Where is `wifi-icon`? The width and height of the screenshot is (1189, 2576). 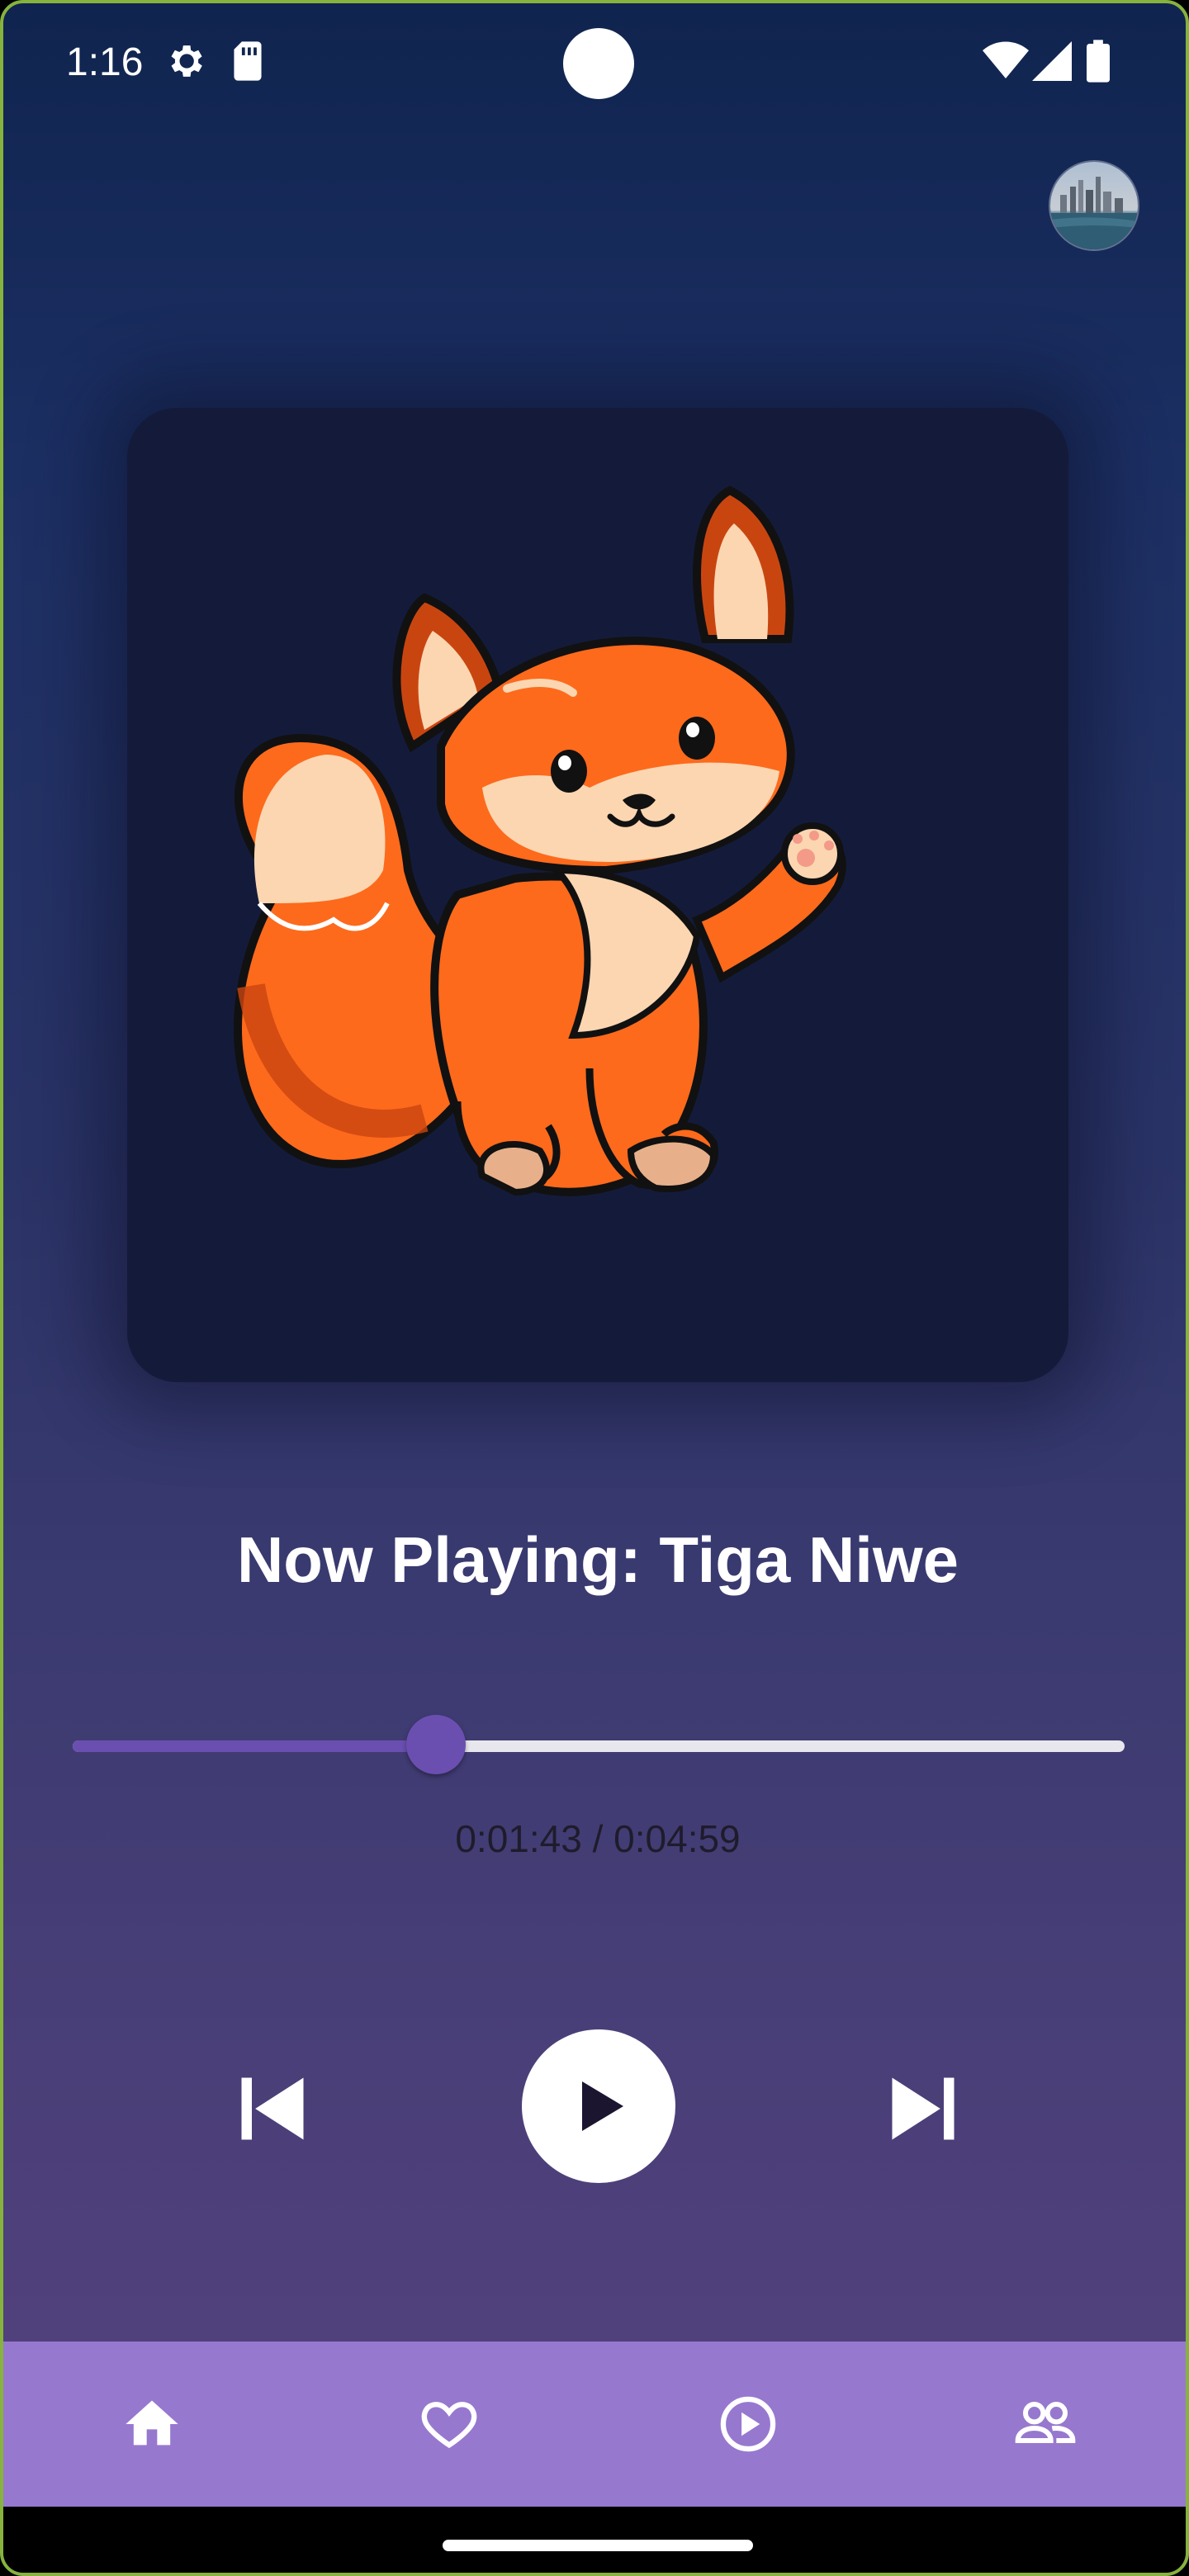
wifi-icon is located at coordinates (1006, 59).